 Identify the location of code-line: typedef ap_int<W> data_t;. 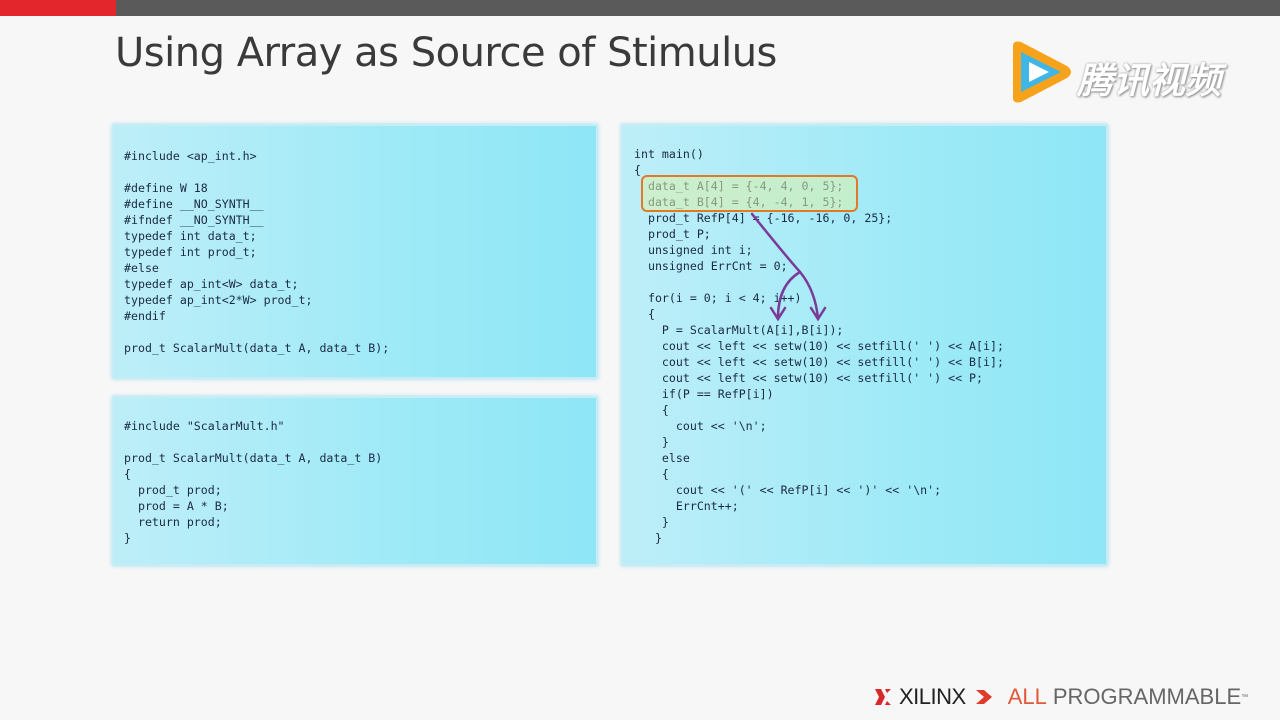
(211, 284).